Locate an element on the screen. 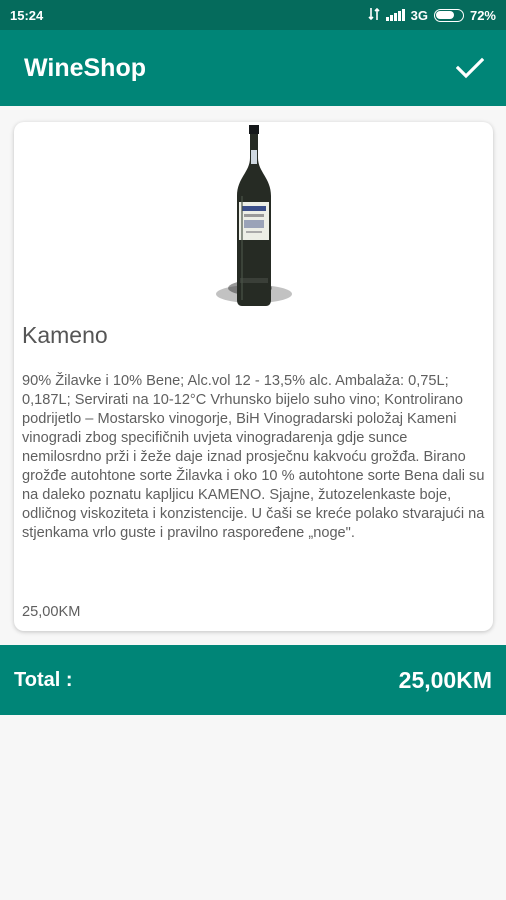 This screenshot has height=900, width=506. signal-icon is located at coordinates (395, 15).